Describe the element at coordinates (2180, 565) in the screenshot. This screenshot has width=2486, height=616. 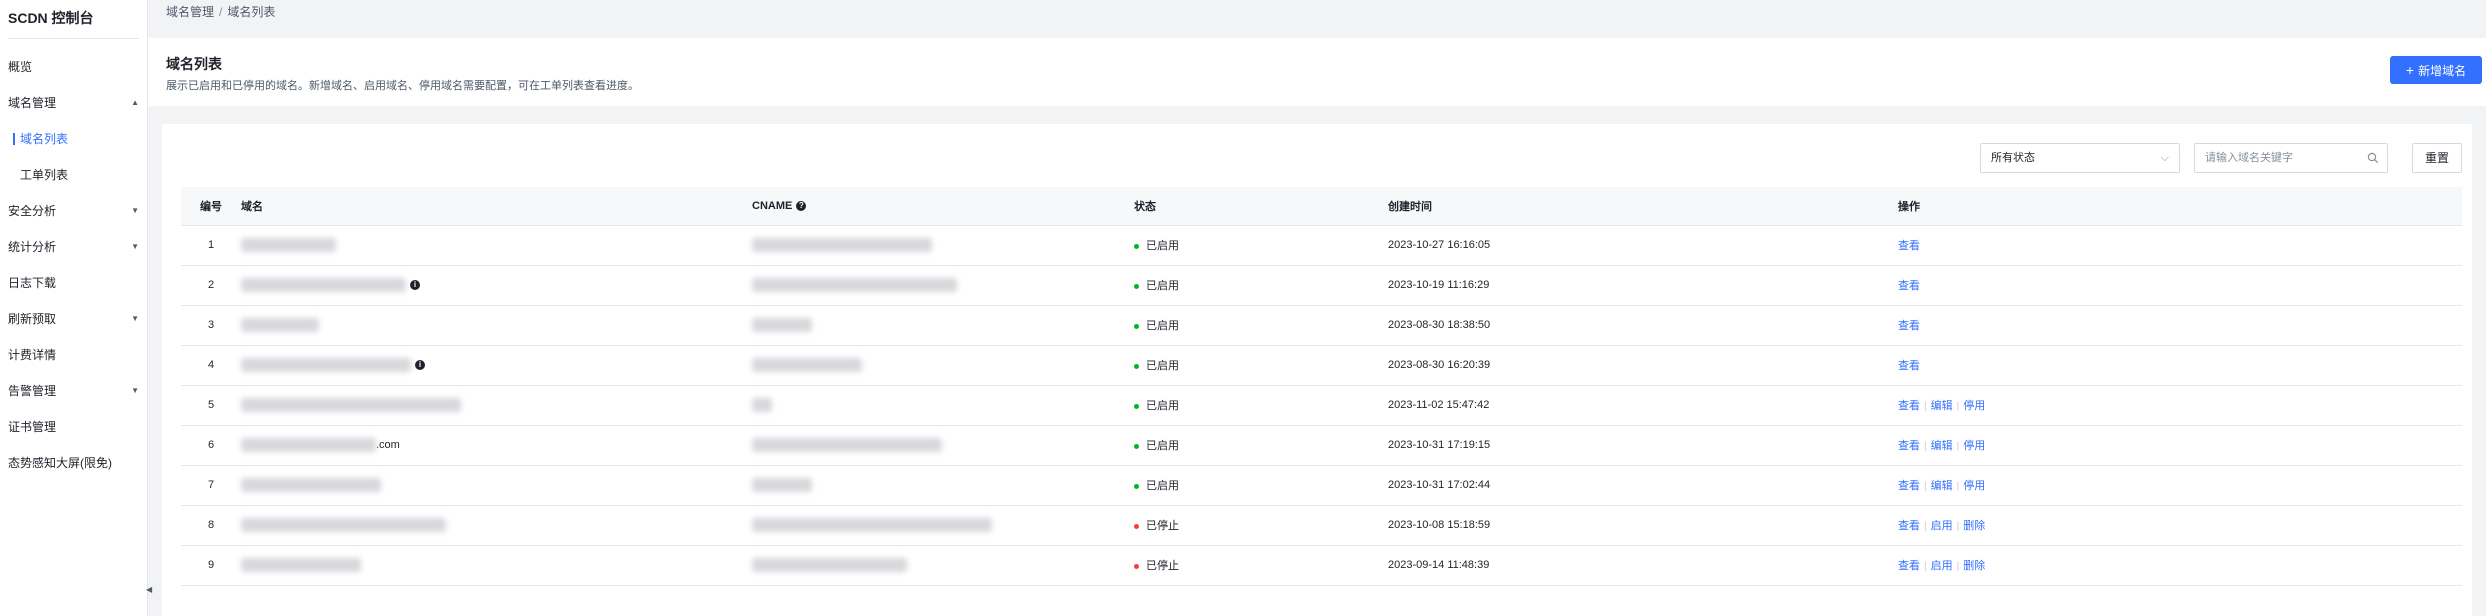
I see `row-actions: 查看 | 启用 | 删除` at that location.